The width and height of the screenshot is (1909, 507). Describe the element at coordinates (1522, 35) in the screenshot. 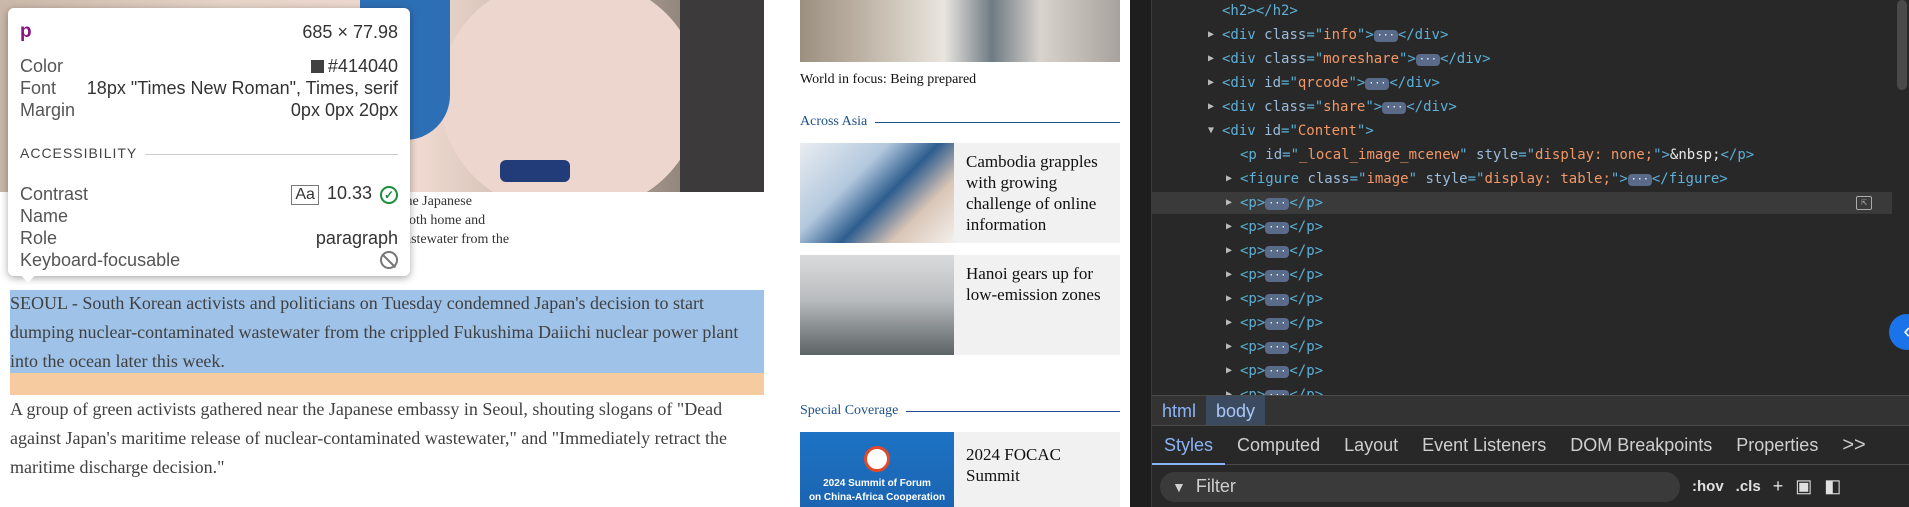

I see `dom-node-row: ▶ <div class="info"> ··· </div>` at that location.